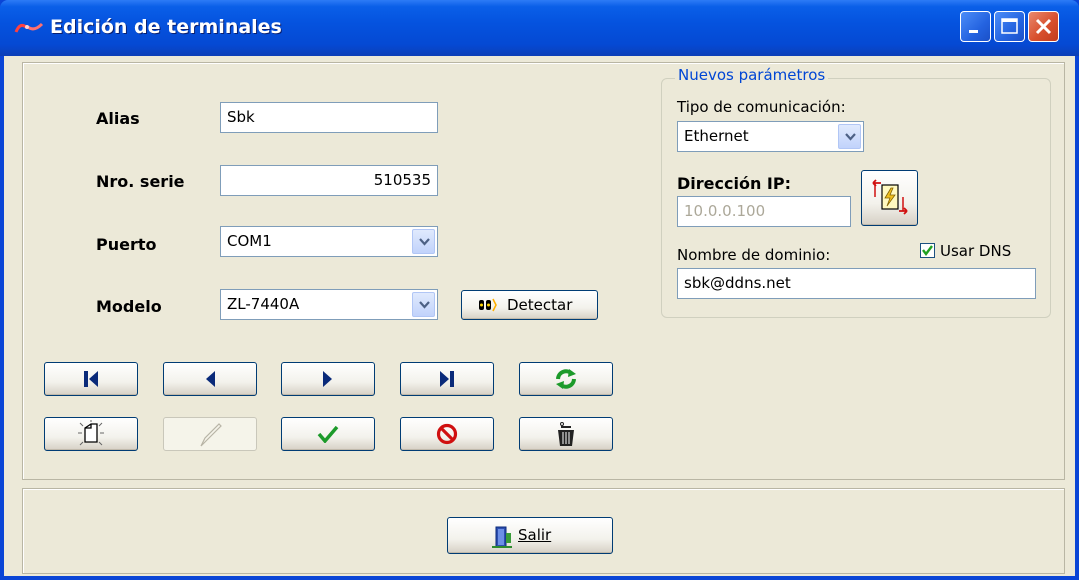  Describe the element at coordinates (764, 211) in the screenshot. I see `direccion-ip-input: 10.0.0.100` at that location.